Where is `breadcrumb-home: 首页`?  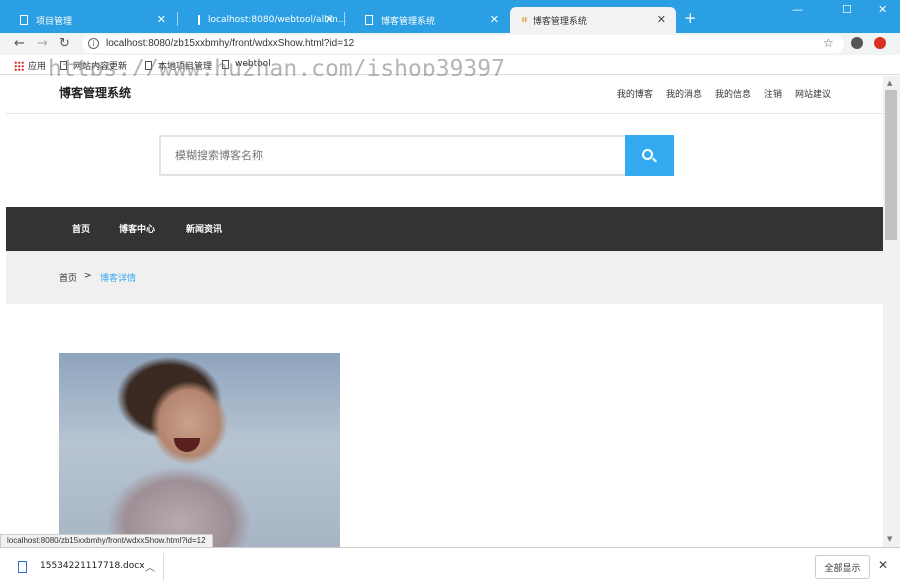 breadcrumb-home: 首页 is located at coordinates (68, 277).